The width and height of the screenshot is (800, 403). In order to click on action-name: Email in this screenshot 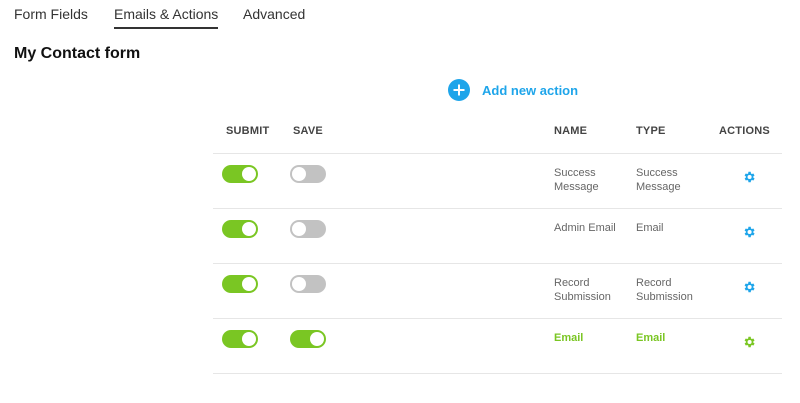, I will do `click(569, 338)`.